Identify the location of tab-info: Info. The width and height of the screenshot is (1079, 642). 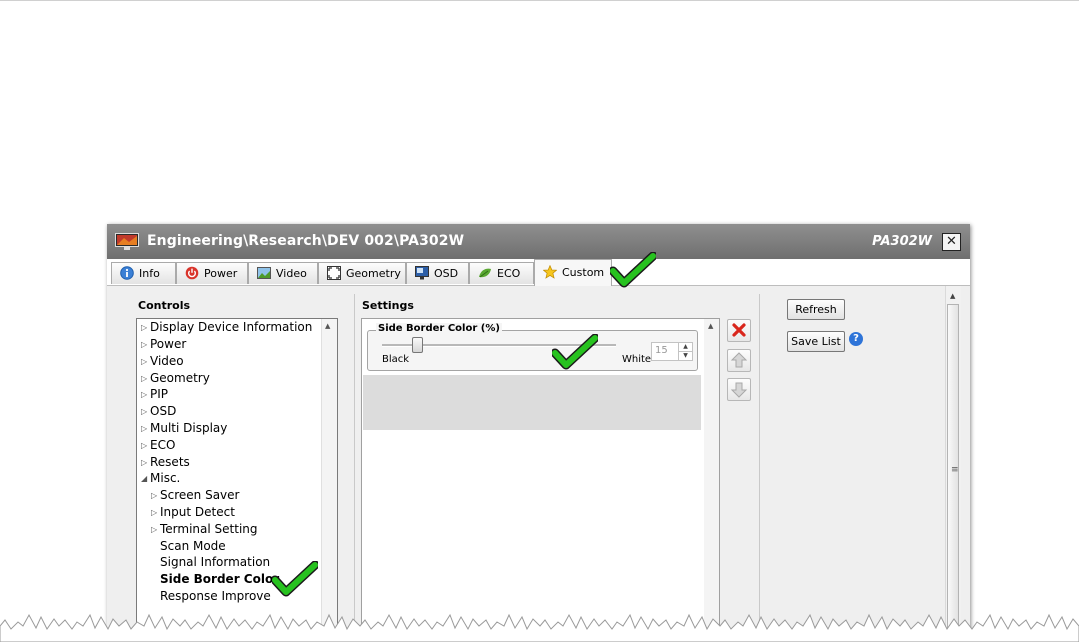
(143, 273).